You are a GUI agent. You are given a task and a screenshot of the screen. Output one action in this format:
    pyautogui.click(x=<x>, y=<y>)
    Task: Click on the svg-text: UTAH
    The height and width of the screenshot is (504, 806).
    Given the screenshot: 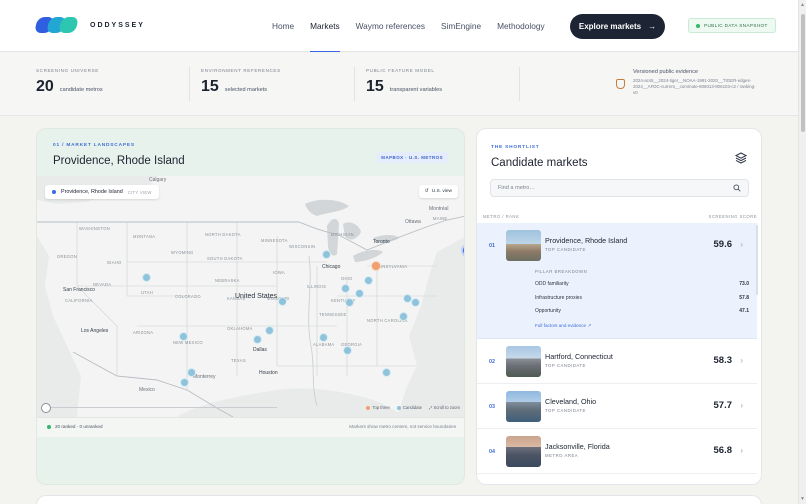 What is the action you would take?
    pyautogui.click(x=147, y=292)
    